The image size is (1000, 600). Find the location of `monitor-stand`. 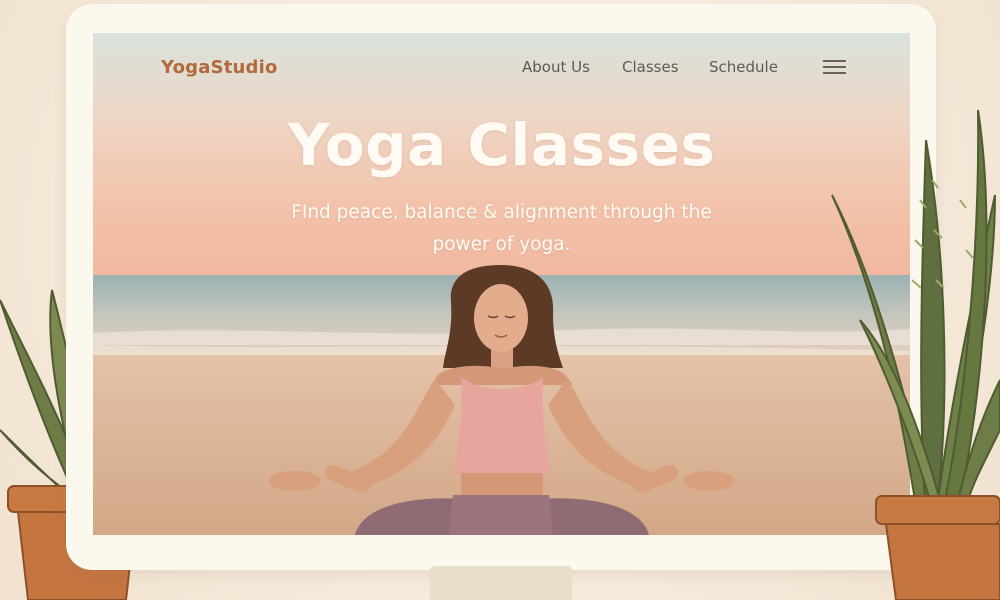

monitor-stand is located at coordinates (501, 583).